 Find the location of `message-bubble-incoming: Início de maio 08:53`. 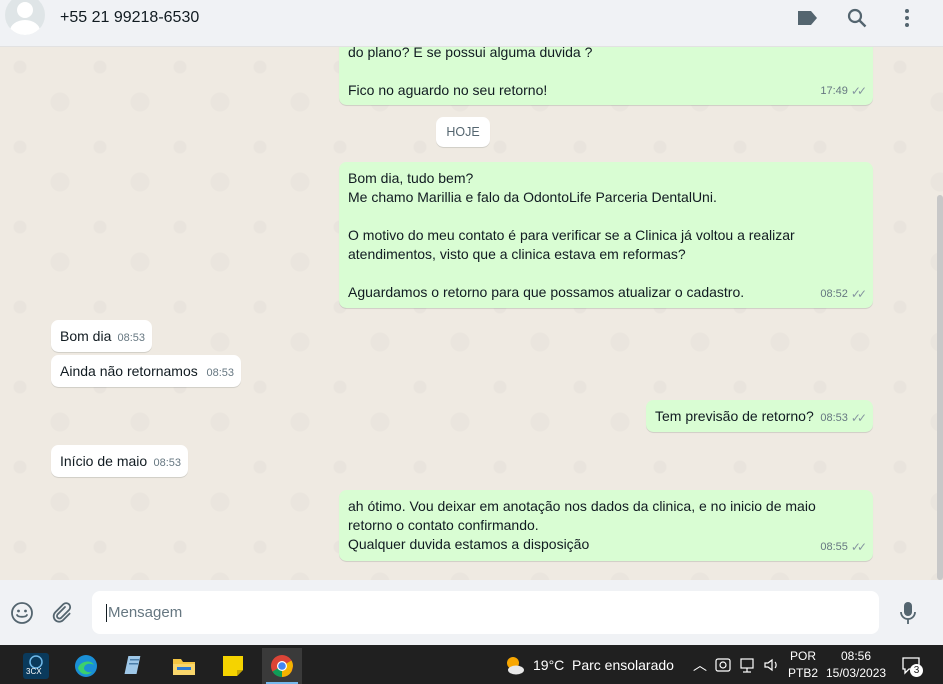

message-bubble-incoming: Início de maio 08:53 is located at coordinates (119, 461).